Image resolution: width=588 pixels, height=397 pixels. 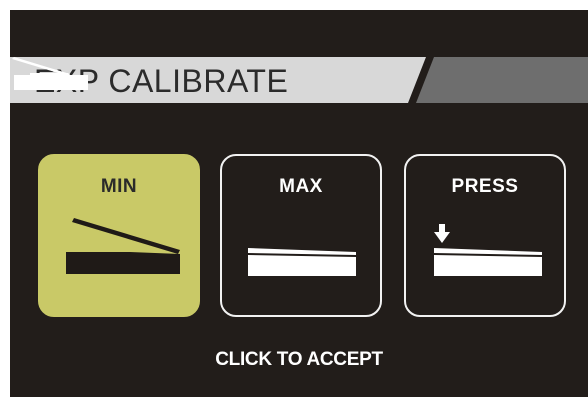 I want to click on pedal-max-icon, so click(x=302, y=262).